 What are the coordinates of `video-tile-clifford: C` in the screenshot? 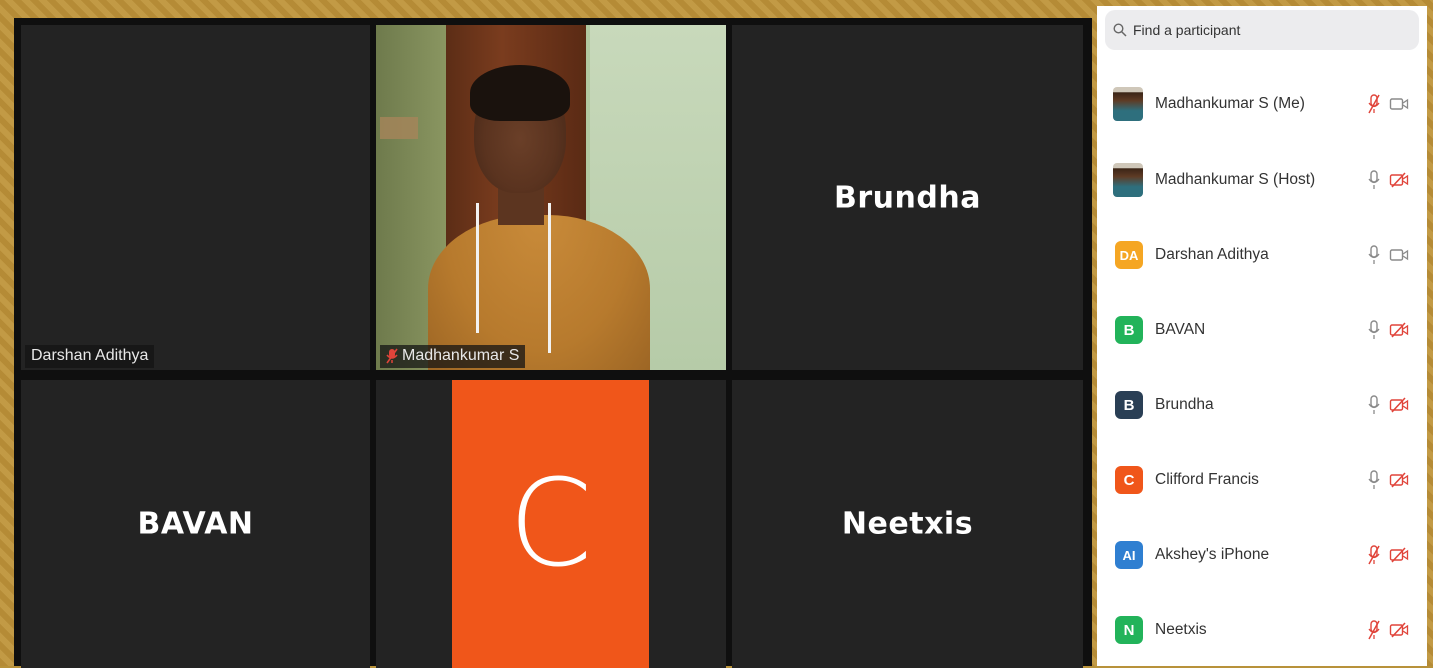 It's located at (551, 524).